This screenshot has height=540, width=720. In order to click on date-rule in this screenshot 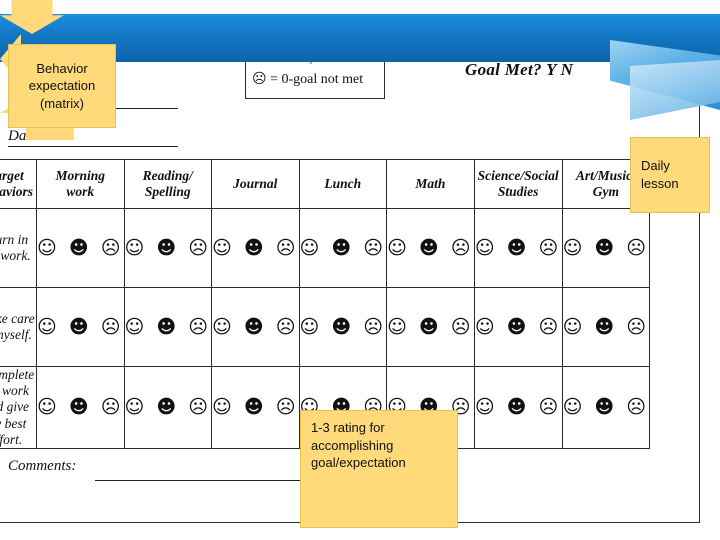, I will do `click(93, 146)`.